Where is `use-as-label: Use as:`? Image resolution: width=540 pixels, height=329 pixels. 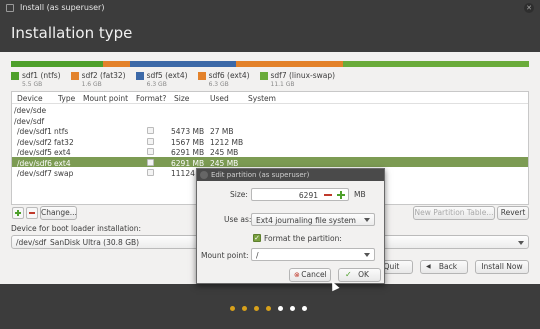
use-as-label: Use as: is located at coordinates (238, 219).